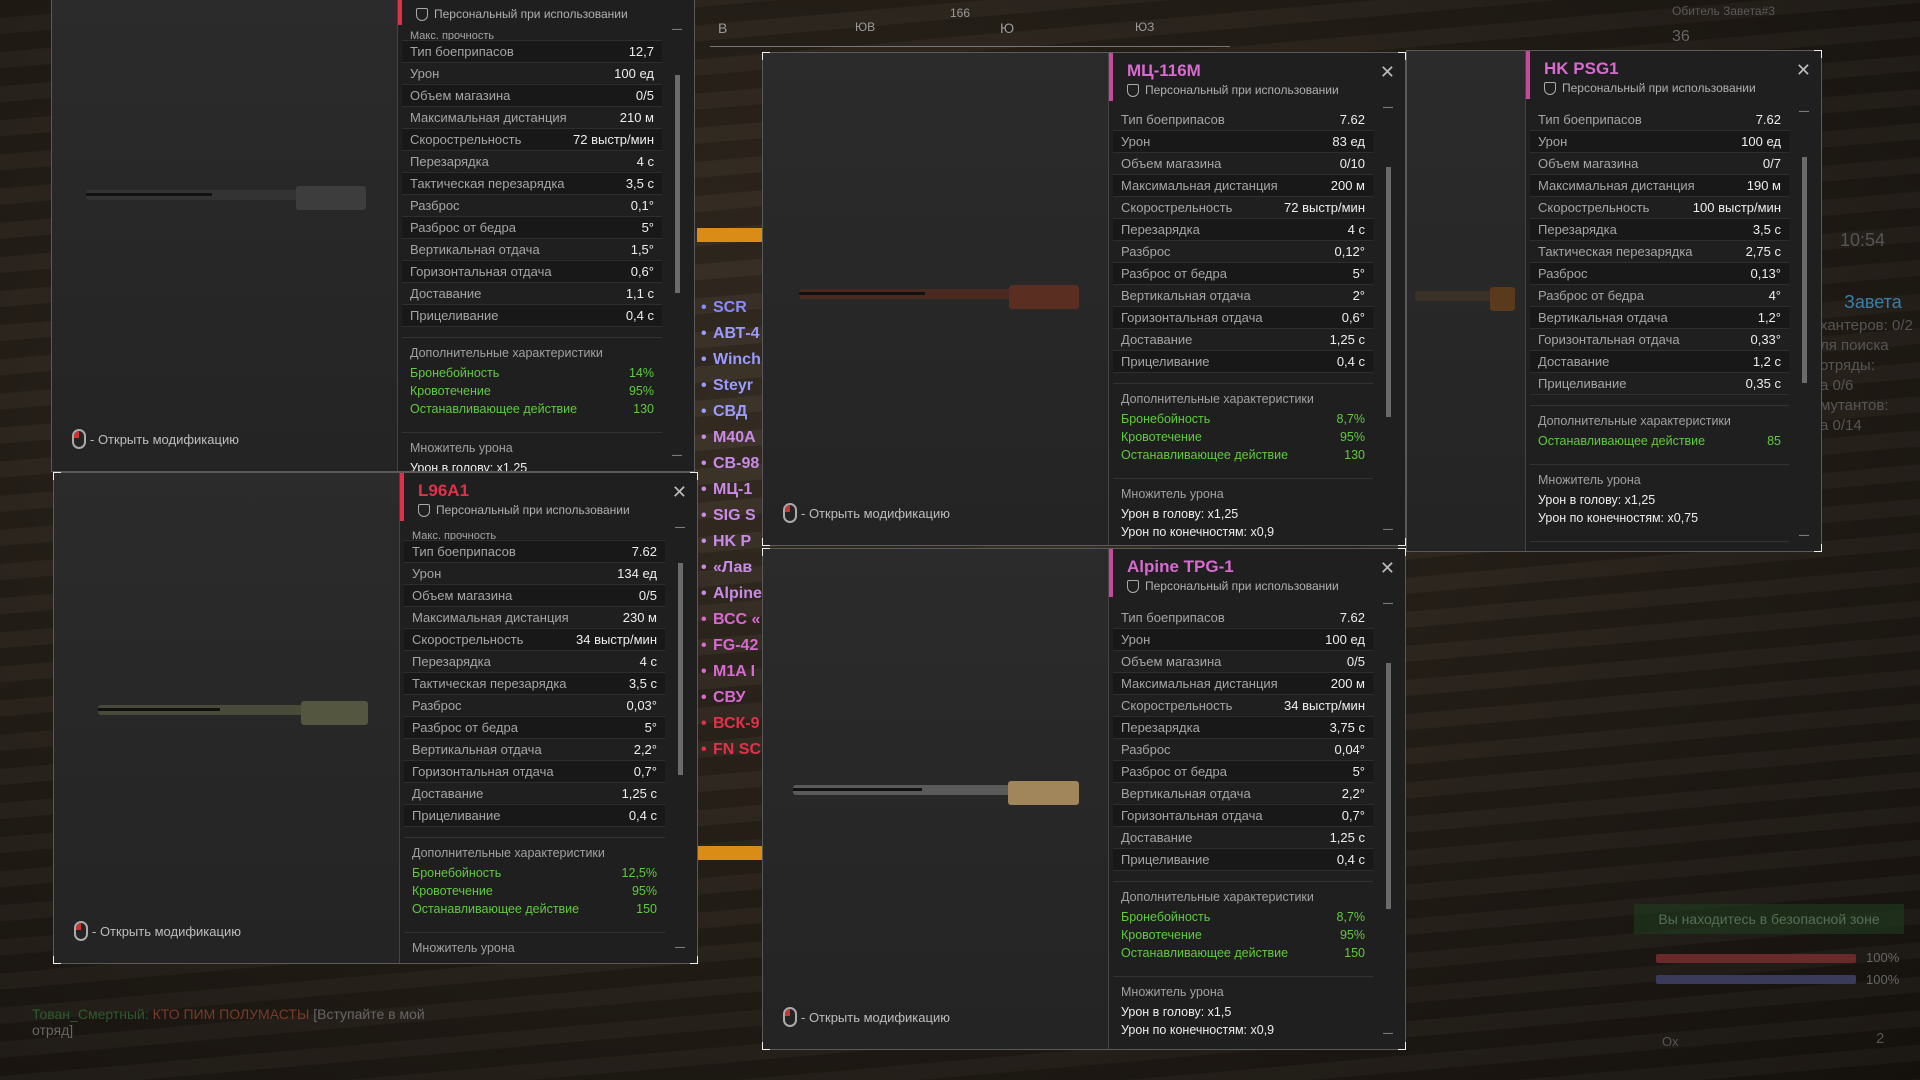 The image size is (1920, 1080). Describe the element at coordinates (1581, 68) in the screenshot. I see `weapon-title: HK PSG1` at that location.